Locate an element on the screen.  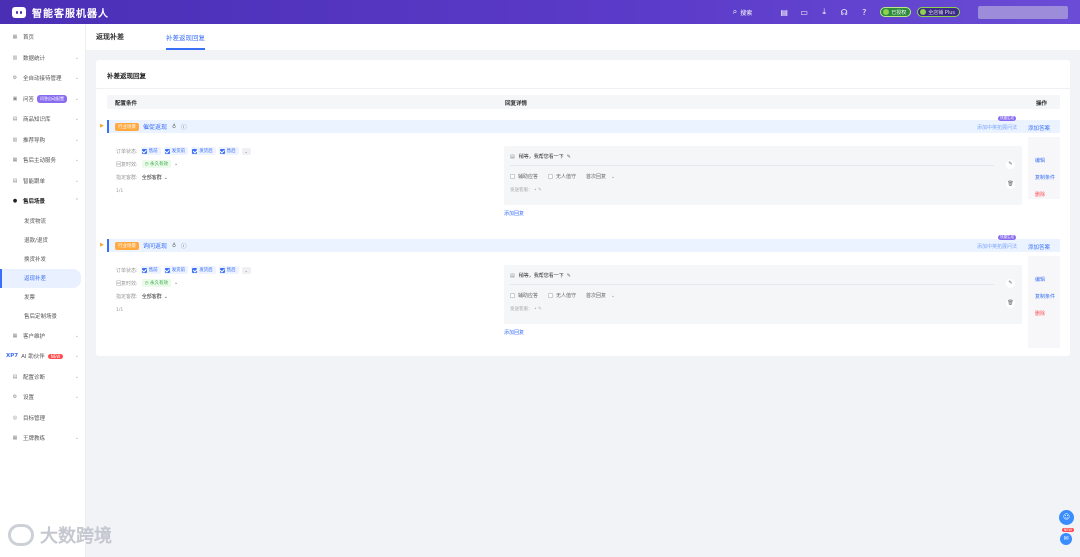
user-account-box is located at coordinates (1023, 12).